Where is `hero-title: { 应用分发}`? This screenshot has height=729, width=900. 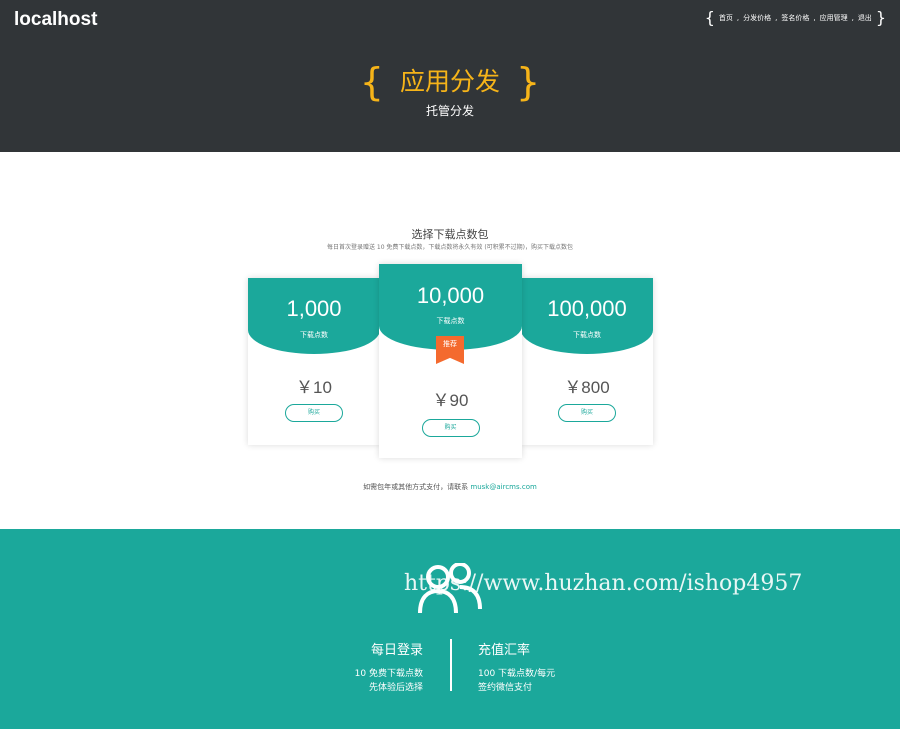 hero-title: { 应用分发} is located at coordinates (450, 82).